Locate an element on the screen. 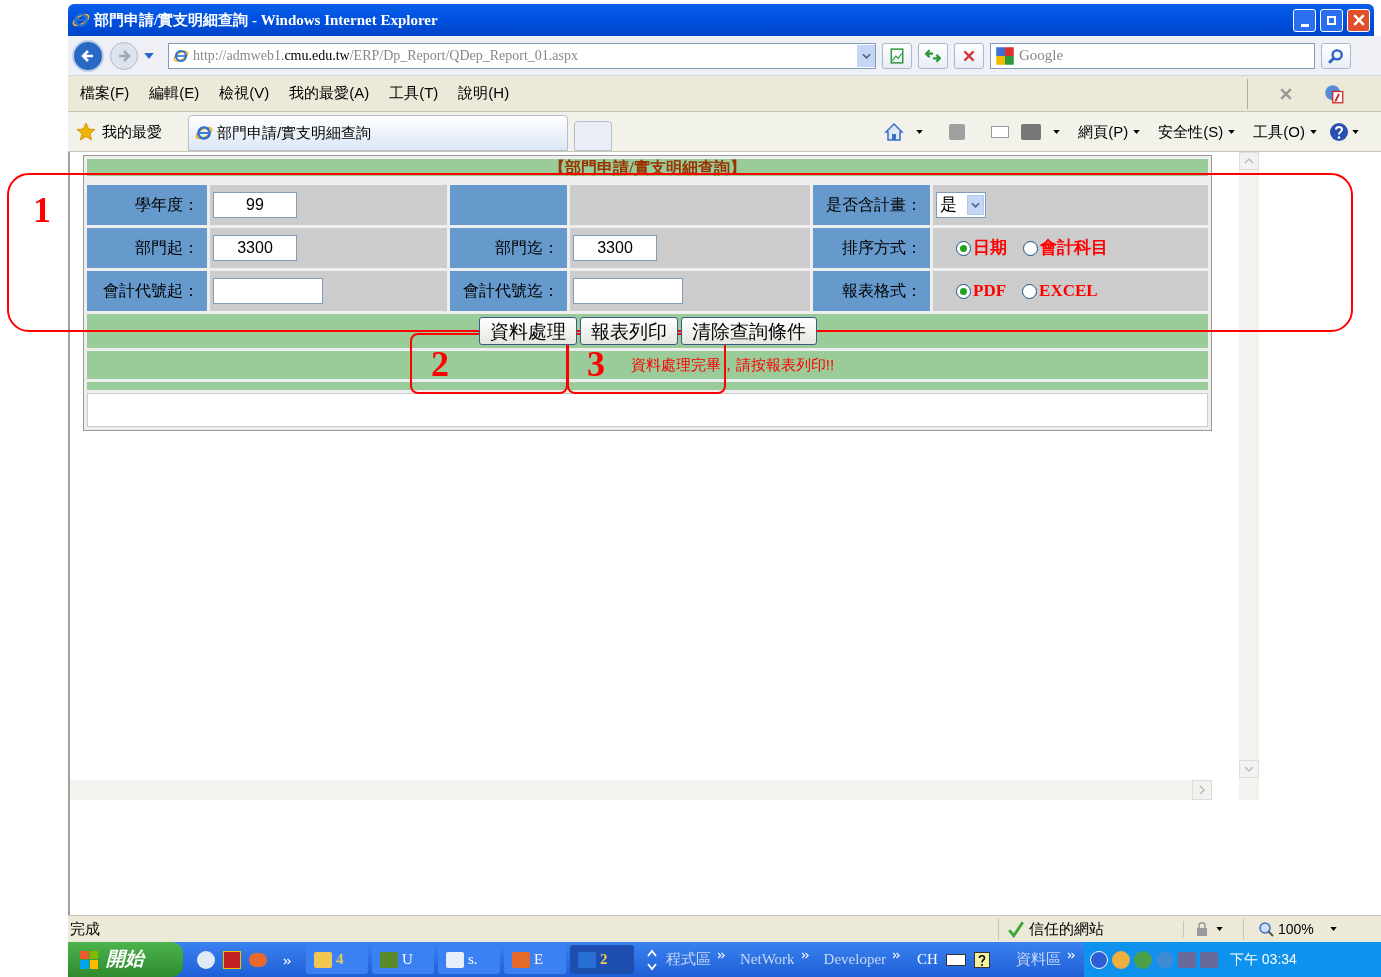 Image resolution: width=1381 pixels, height=977 pixels. field-label: 是否含計畫： is located at coordinates (871, 205).